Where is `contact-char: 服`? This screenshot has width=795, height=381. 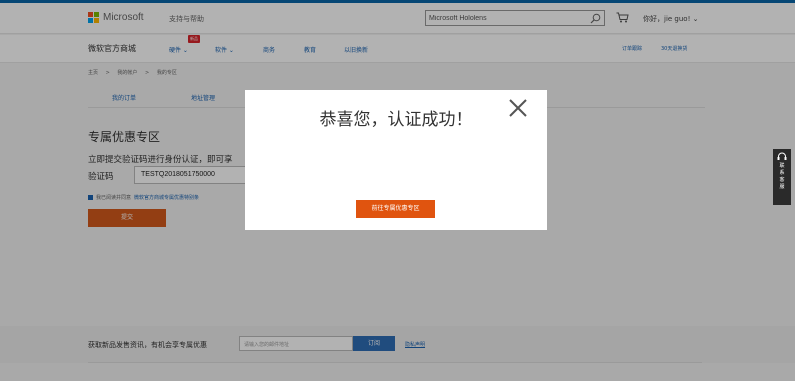
contact-char: 服 is located at coordinates (782, 187).